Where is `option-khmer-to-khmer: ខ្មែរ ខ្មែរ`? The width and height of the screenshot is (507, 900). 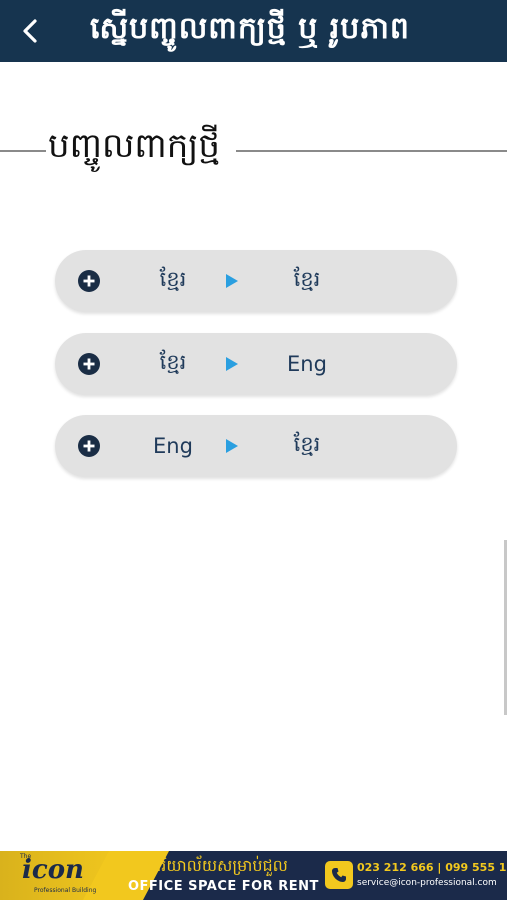 option-khmer-to-khmer: ខ្មែរ ខ្មែរ is located at coordinates (256, 281).